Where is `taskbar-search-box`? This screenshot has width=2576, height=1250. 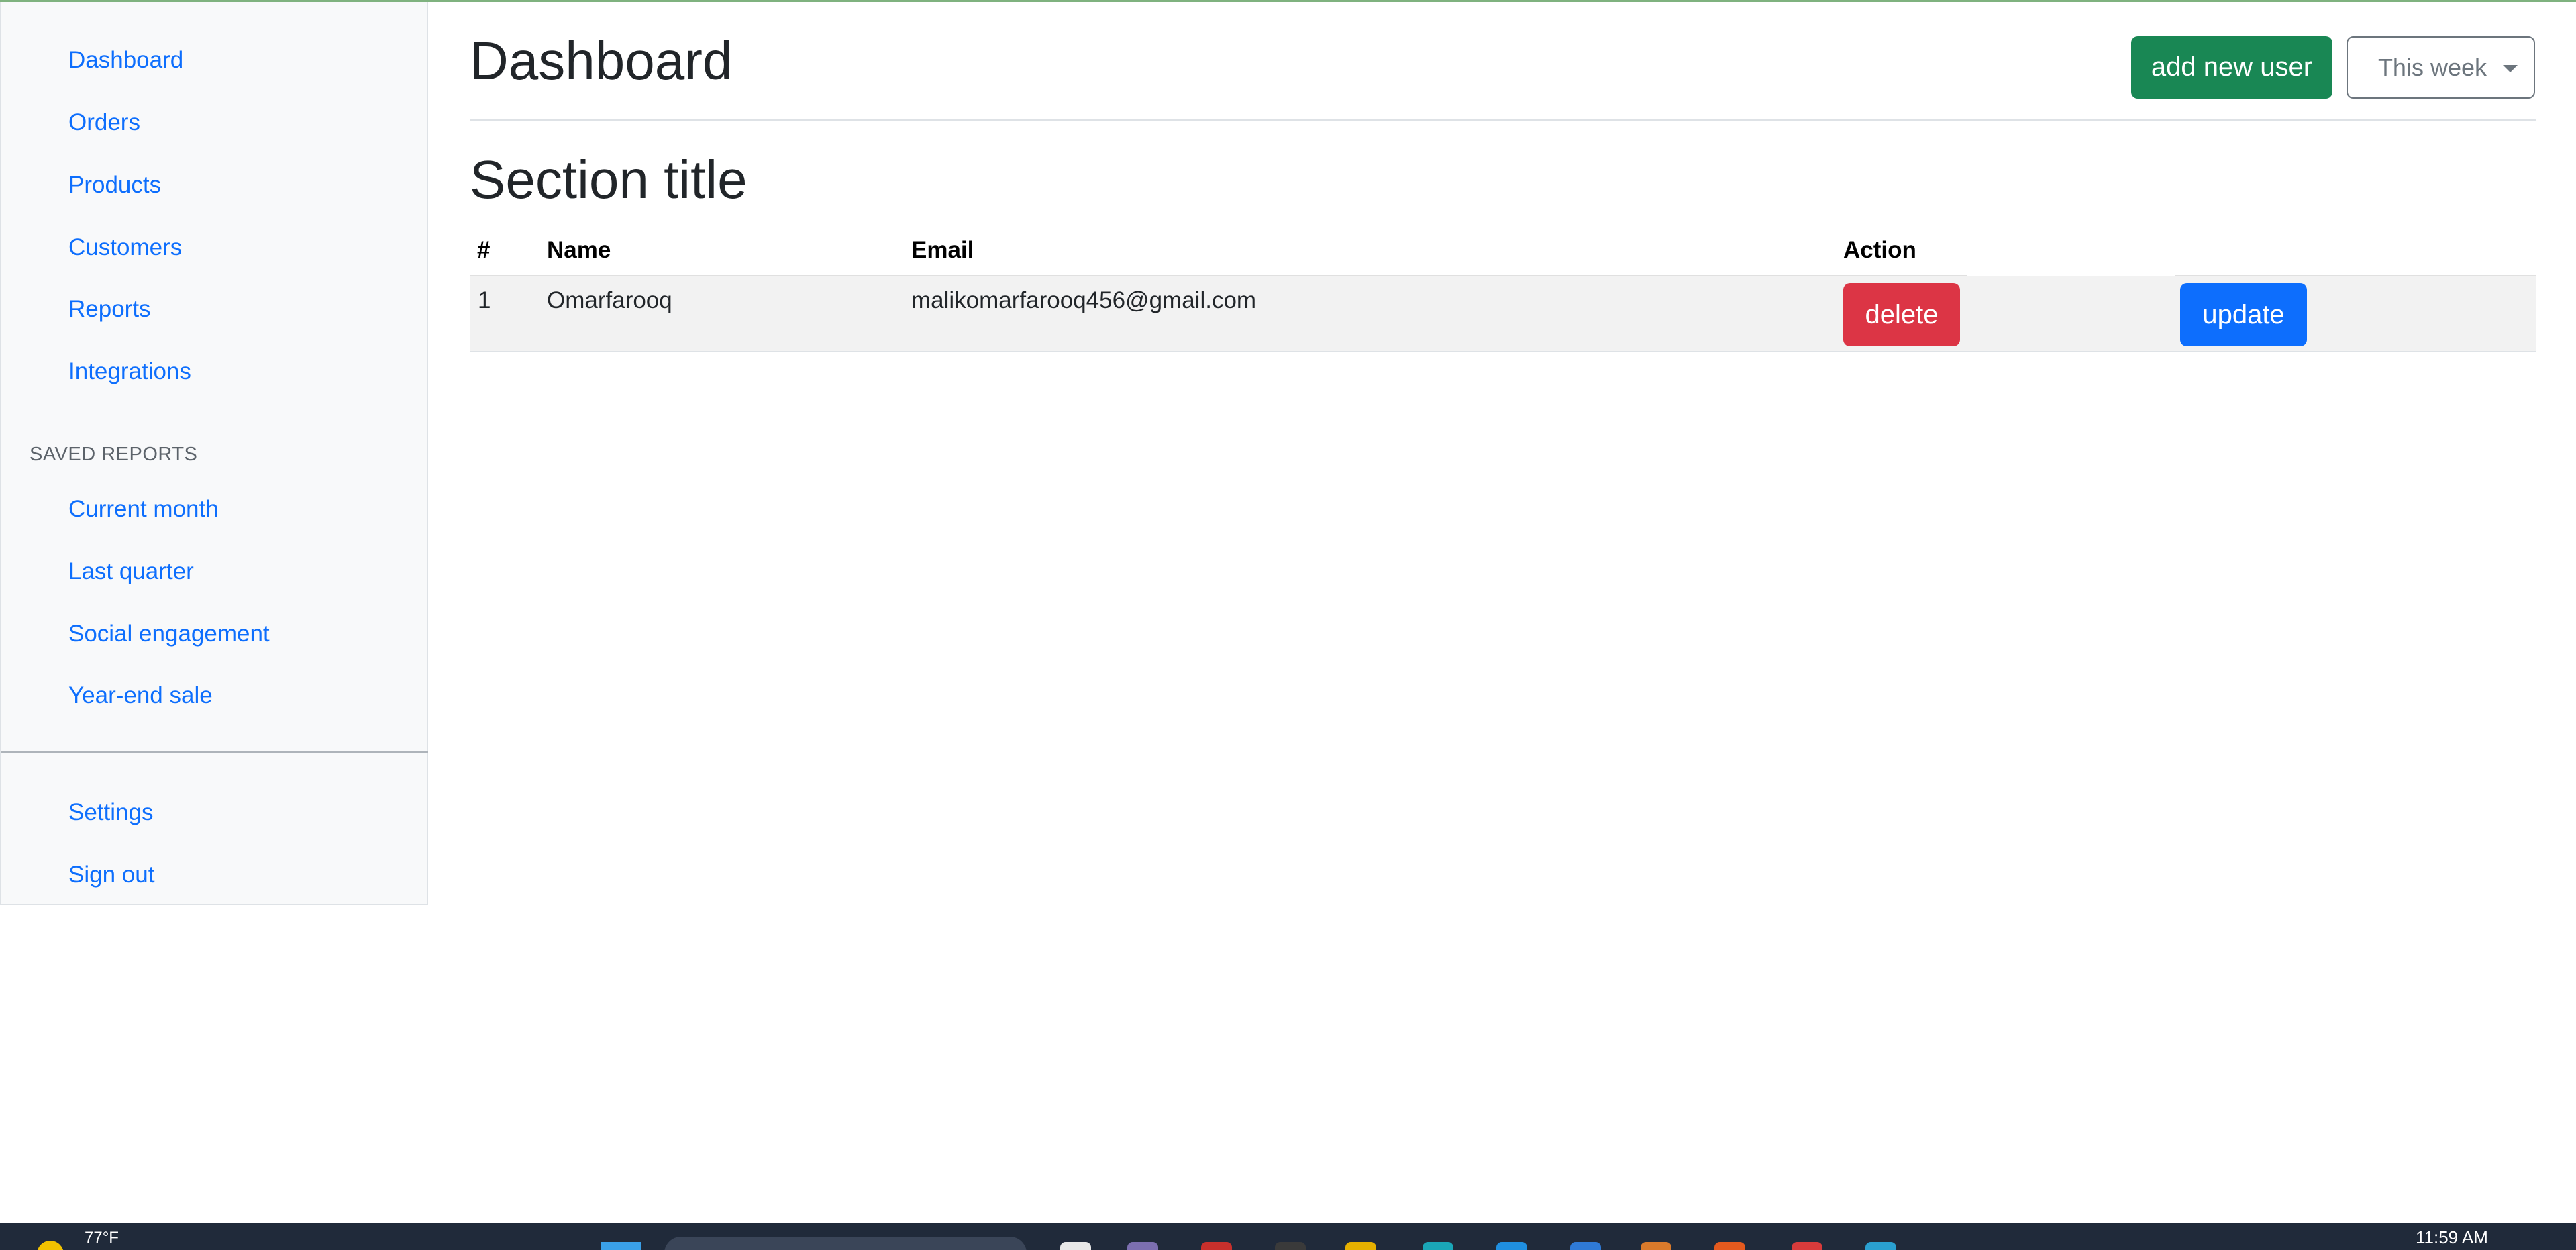
taskbar-search-box is located at coordinates (845, 1243).